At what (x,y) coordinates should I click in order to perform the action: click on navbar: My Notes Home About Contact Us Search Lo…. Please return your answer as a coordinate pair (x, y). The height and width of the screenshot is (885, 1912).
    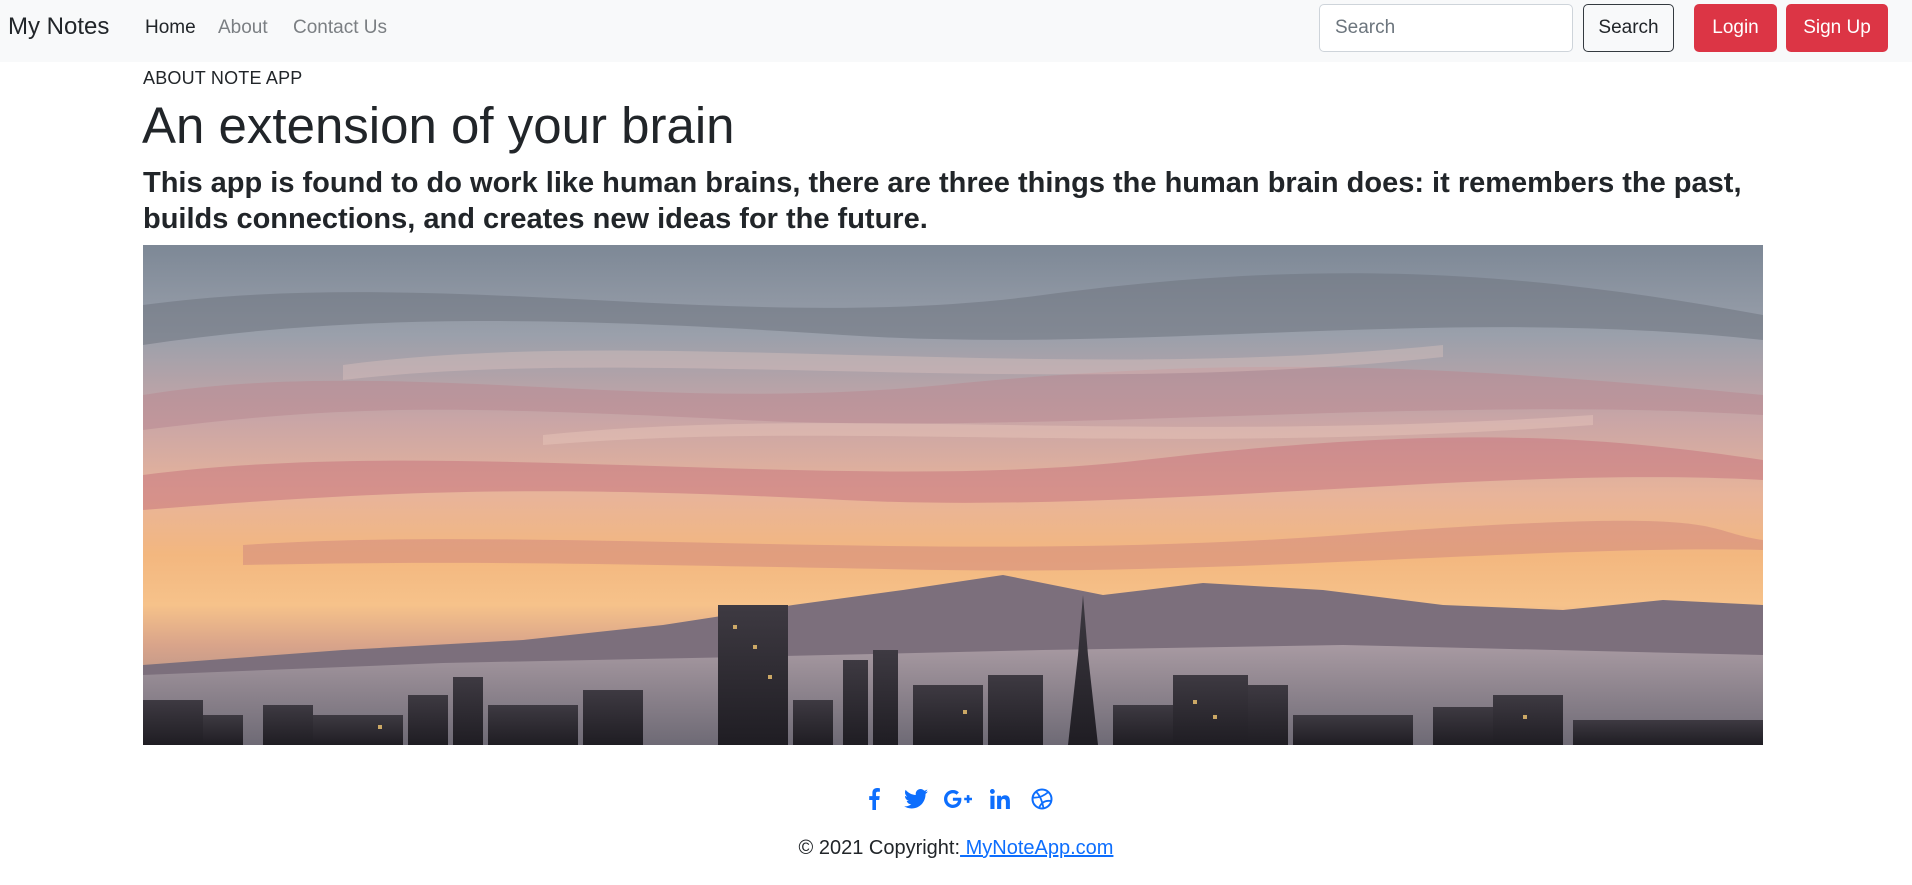
    Looking at the image, I should click on (956, 31).